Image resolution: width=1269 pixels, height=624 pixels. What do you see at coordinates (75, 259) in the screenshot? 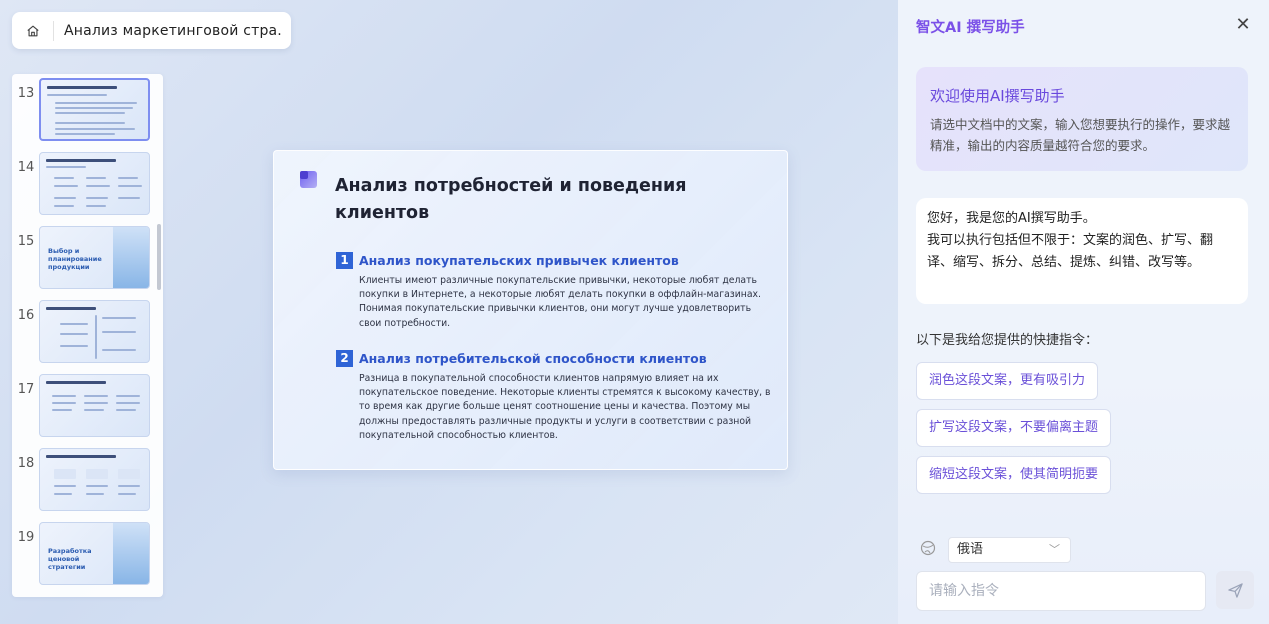
I see `thumbnail-label: Выбор и планирование продукции` at bounding box center [75, 259].